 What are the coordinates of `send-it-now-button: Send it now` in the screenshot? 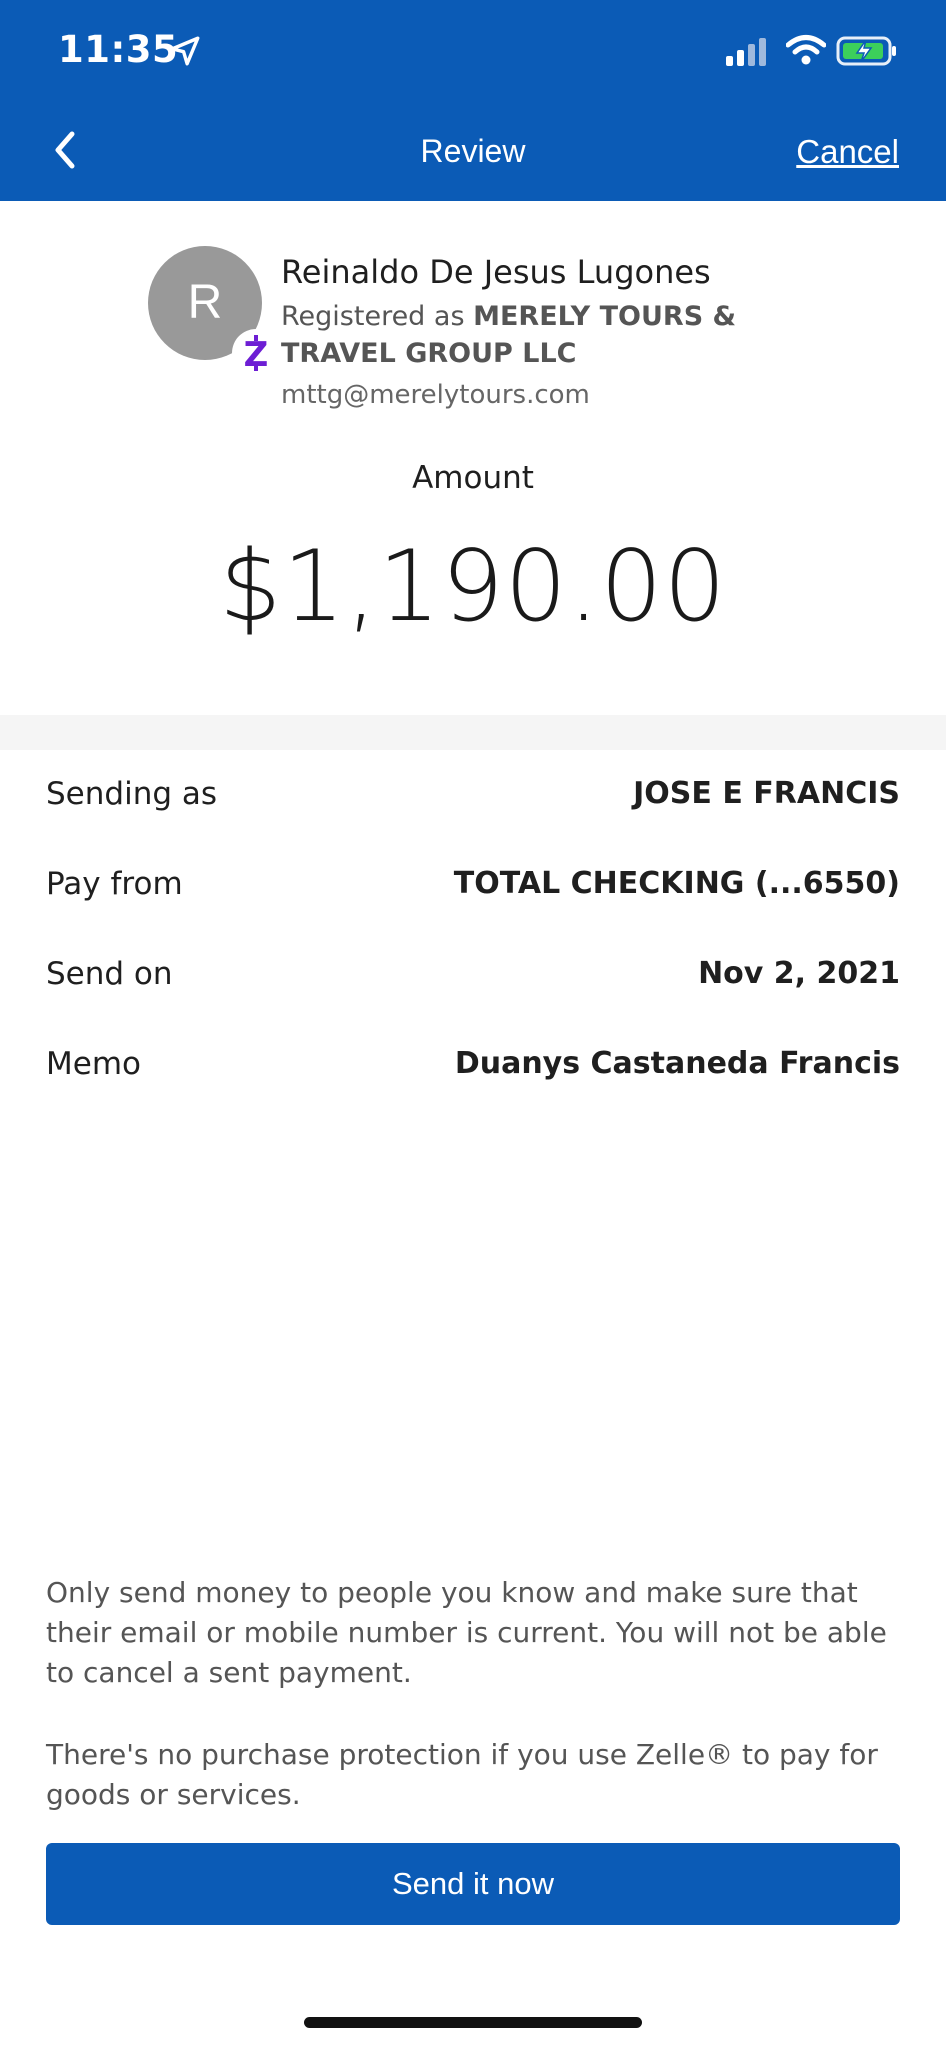 It's located at (473, 1884).